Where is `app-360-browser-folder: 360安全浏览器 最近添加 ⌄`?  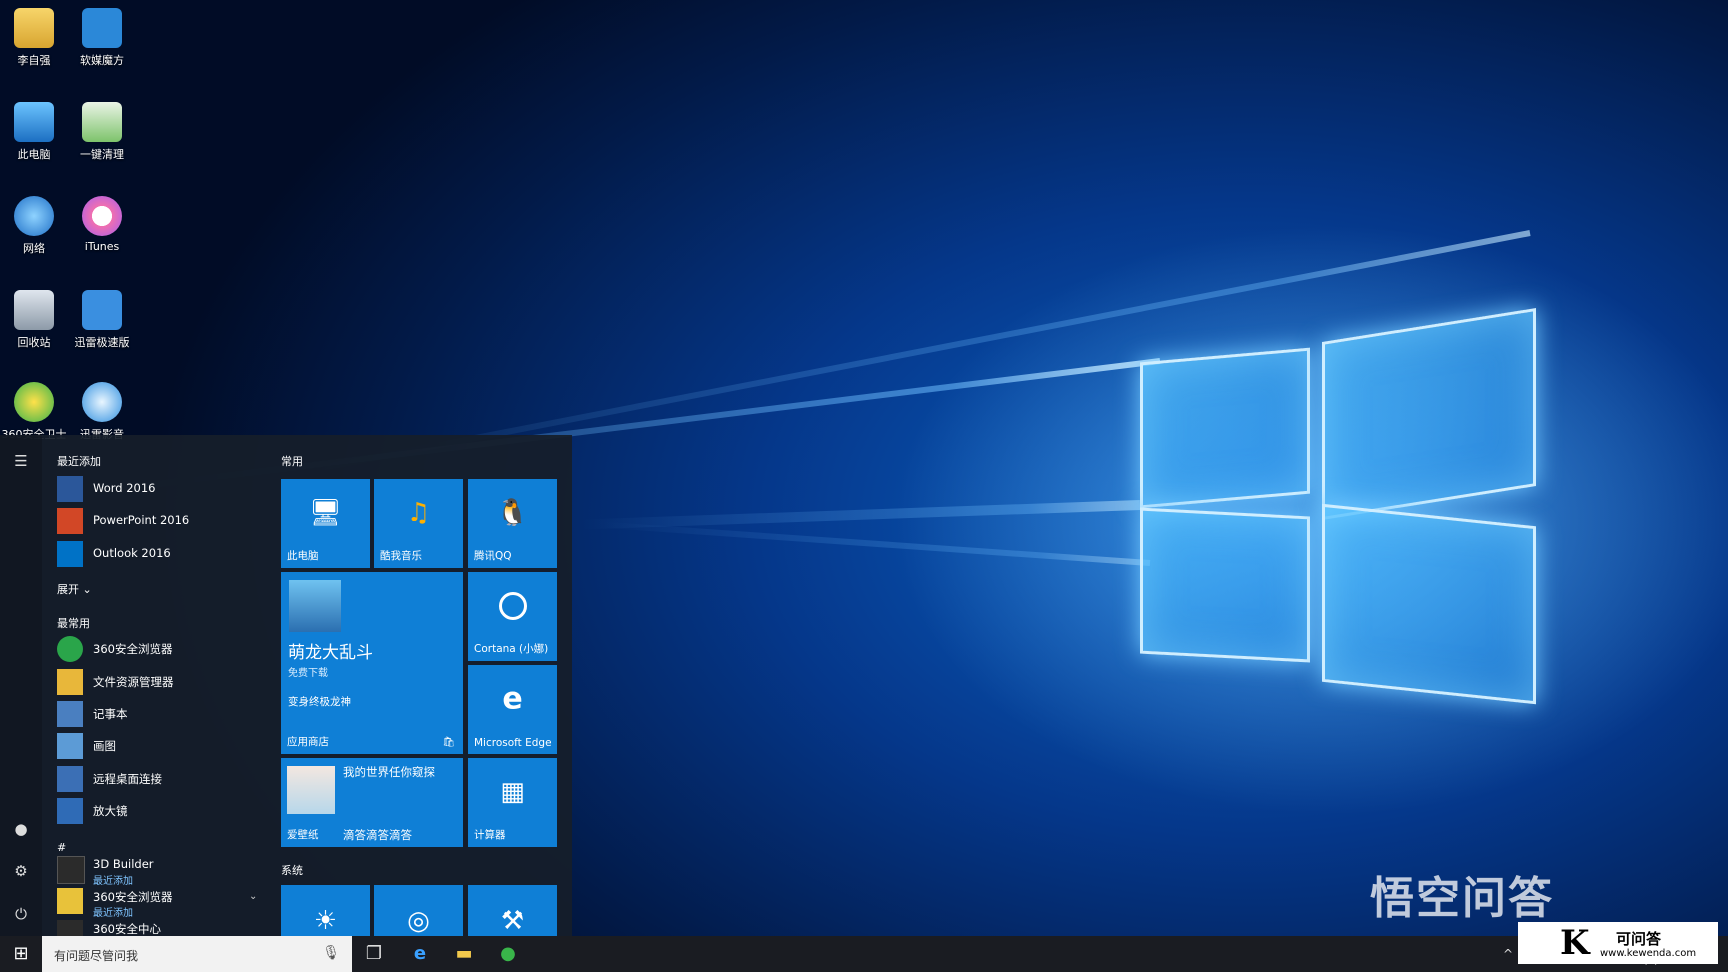
app-360-browser-folder: 360安全浏览器 最近添加 ⌄ is located at coordinates (157, 903).